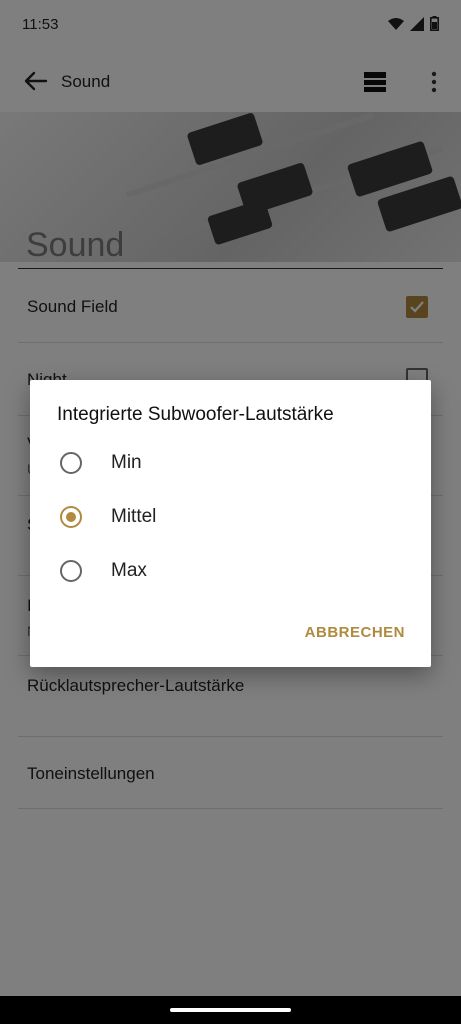 This screenshot has width=461, height=1024. What do you see at coordinates (230, 517) in the screenshot?
I see `option-mittel: Mittel` at bounding box center [230, 517].